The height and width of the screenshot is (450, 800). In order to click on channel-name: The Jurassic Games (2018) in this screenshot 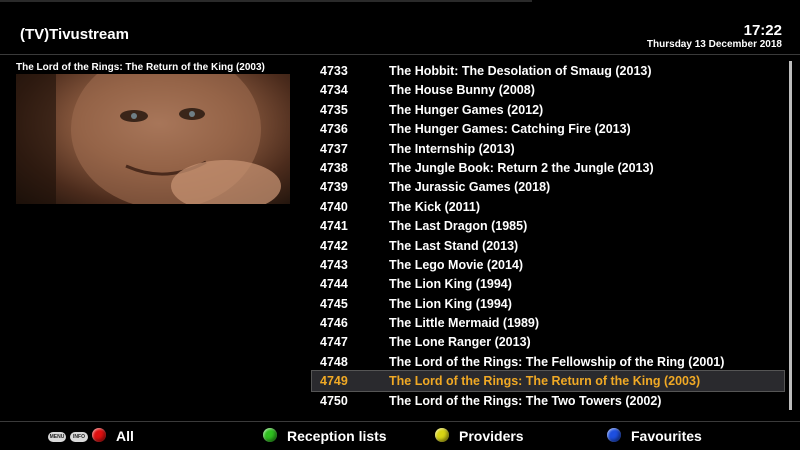, I will do `click(470, 187)`.